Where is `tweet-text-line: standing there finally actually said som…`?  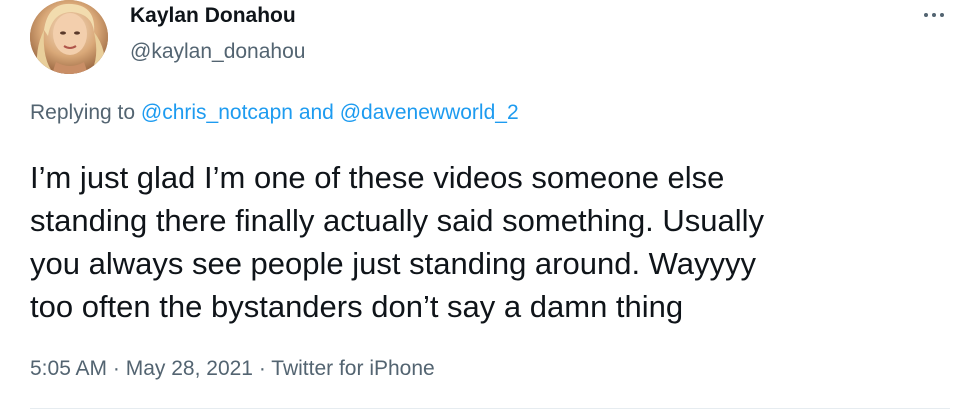
tweet-text-line: standing there finally actually said som… is located at coordinates (397, 220).